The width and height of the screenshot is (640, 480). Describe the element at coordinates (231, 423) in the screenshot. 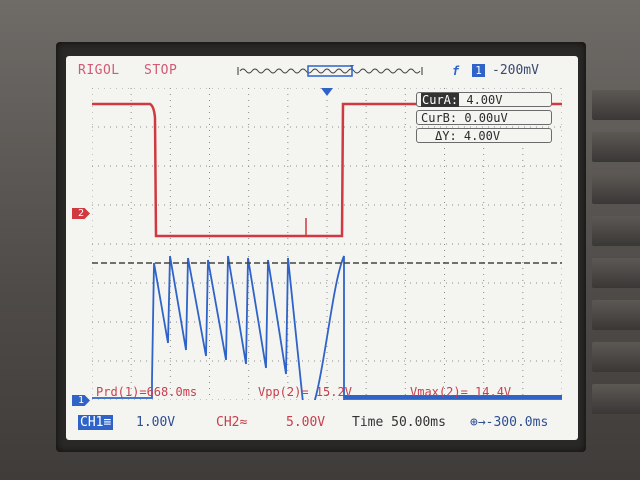

I see `ch2-indicator: CH2≈` at that location.